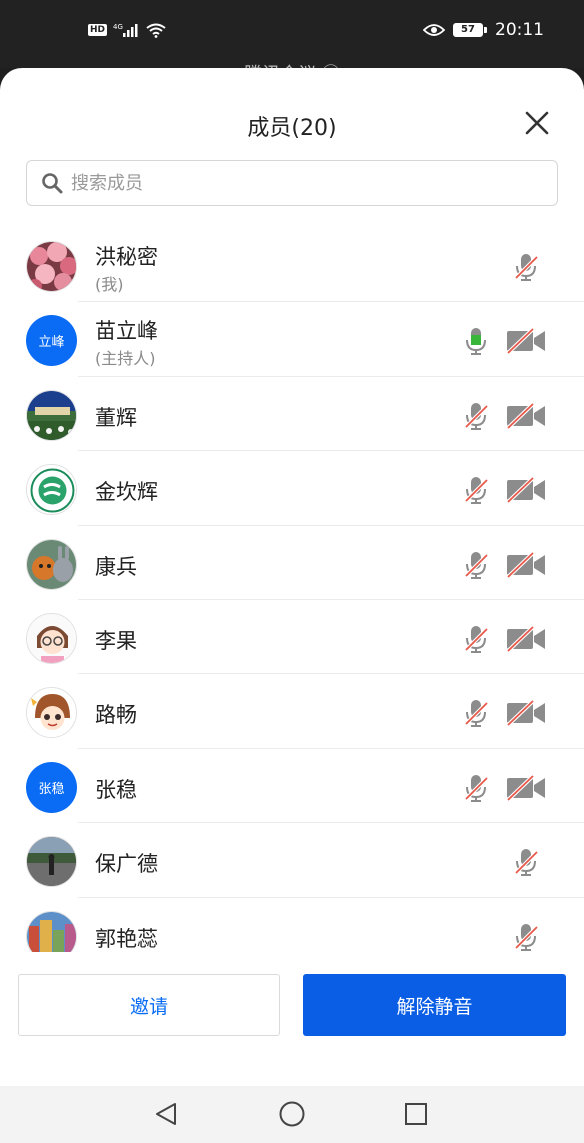 This screenshot has height=1143, width=584. I want to click on recents-square-icon, so click(416, 1114).